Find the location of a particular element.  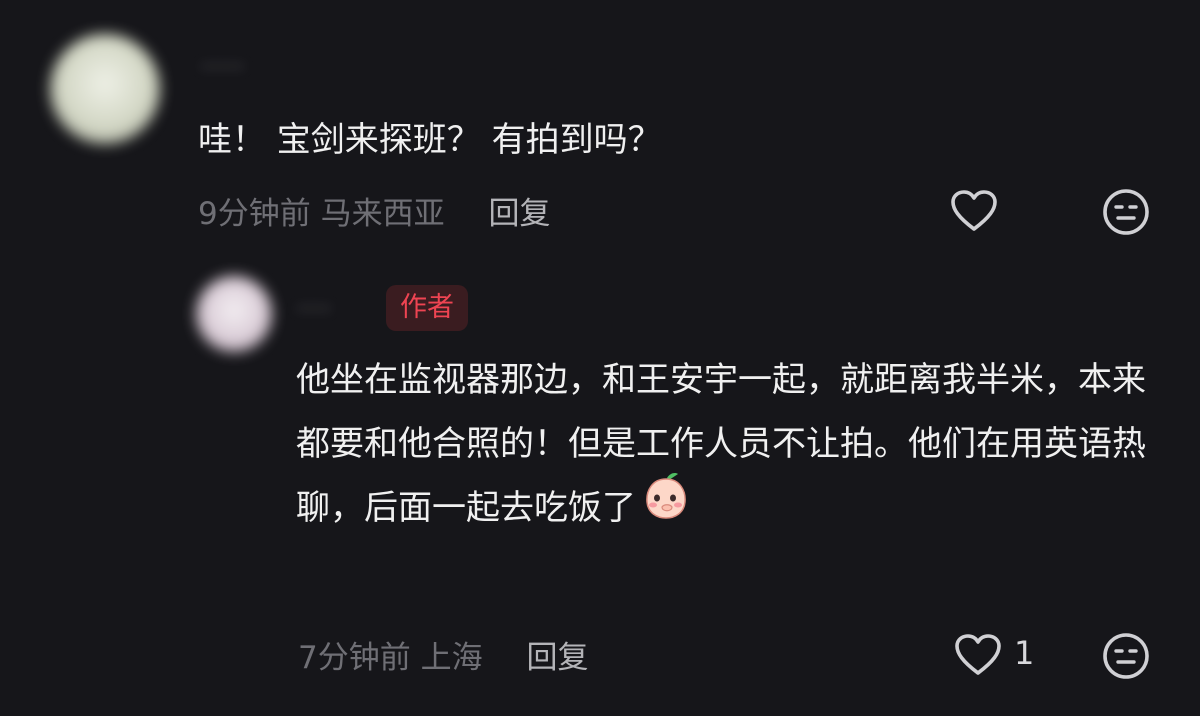

reply-like-count: 1 is located at coordinates (1024, 653).